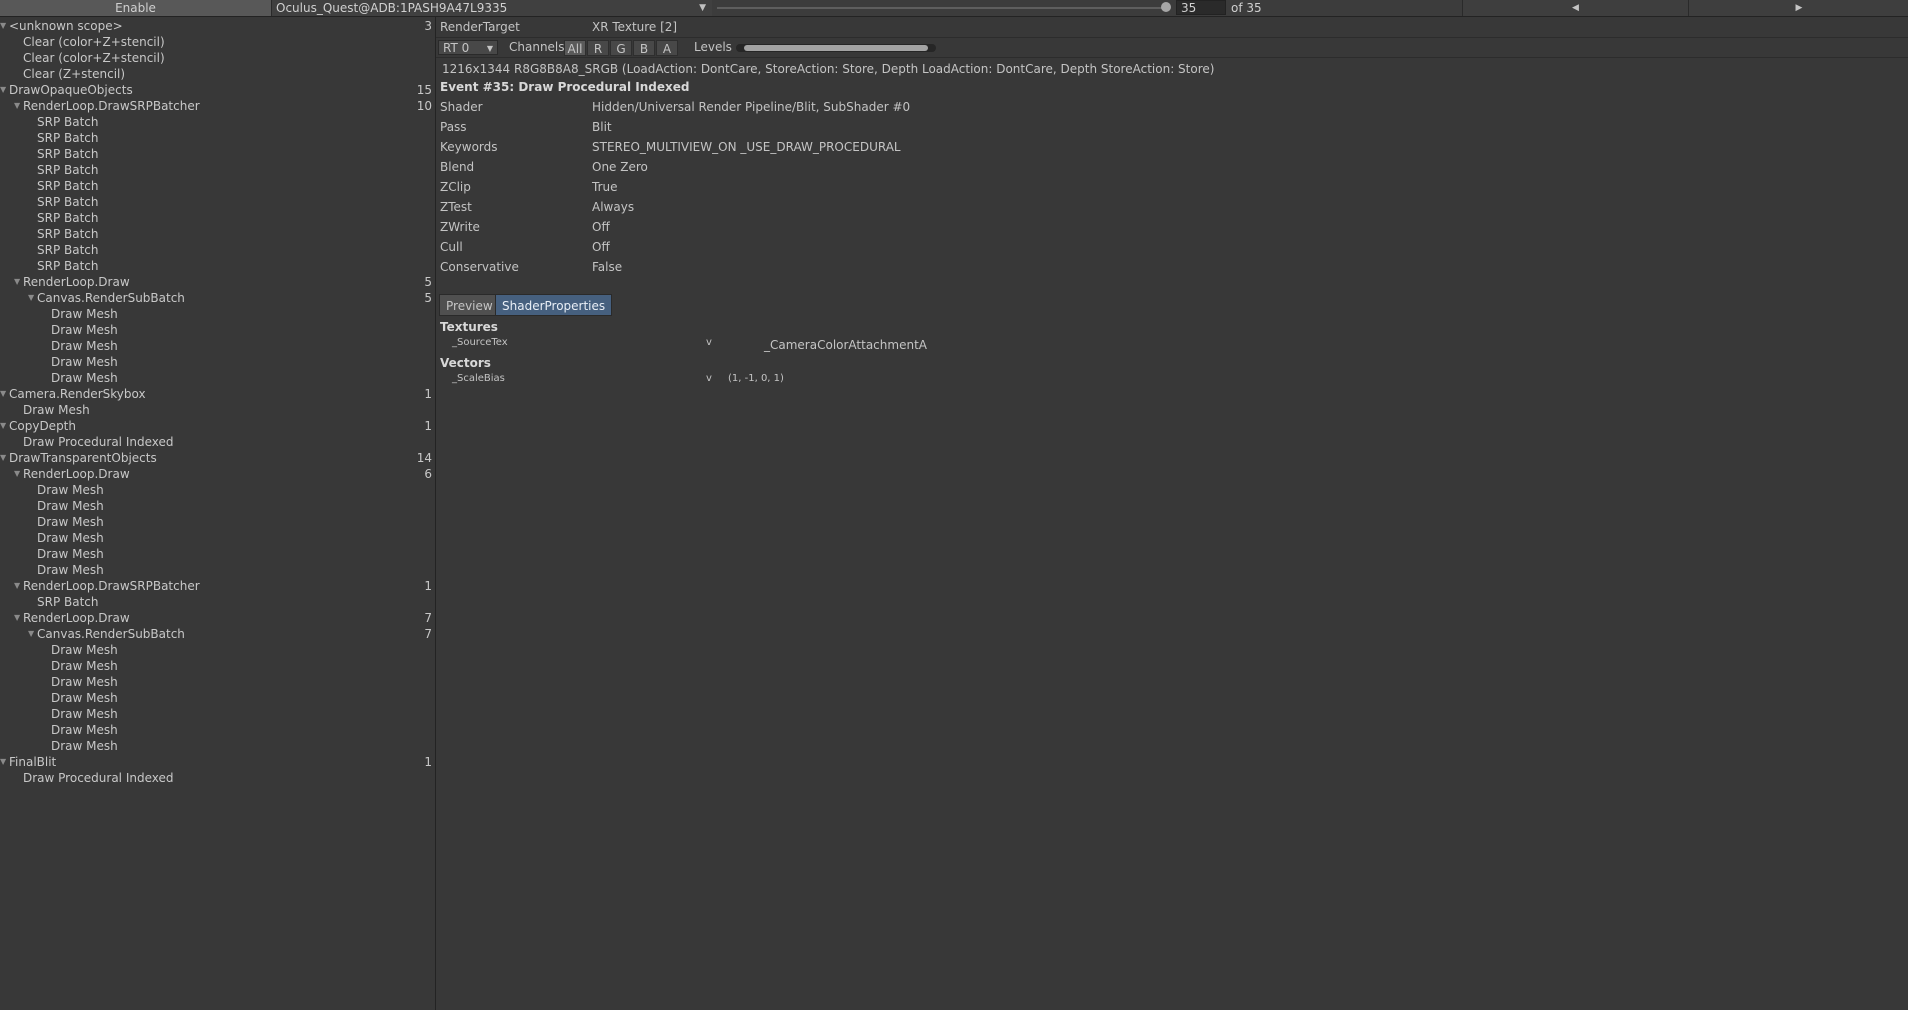 This screenshot has width=1908, height=1010. Describe the element at coordinates (469, 305) in the screenshot. I see `tab-preview: Preview` at that location.